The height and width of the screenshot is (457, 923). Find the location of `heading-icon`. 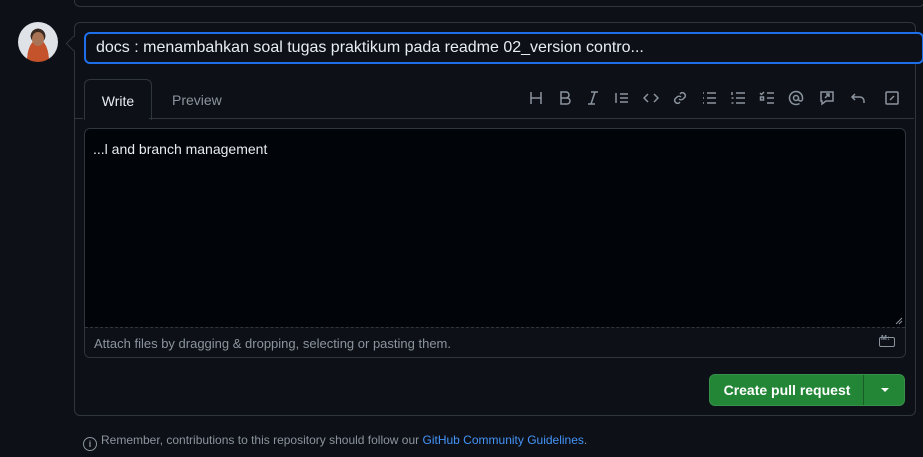

heading-icon is located at coordinates (537, 99).